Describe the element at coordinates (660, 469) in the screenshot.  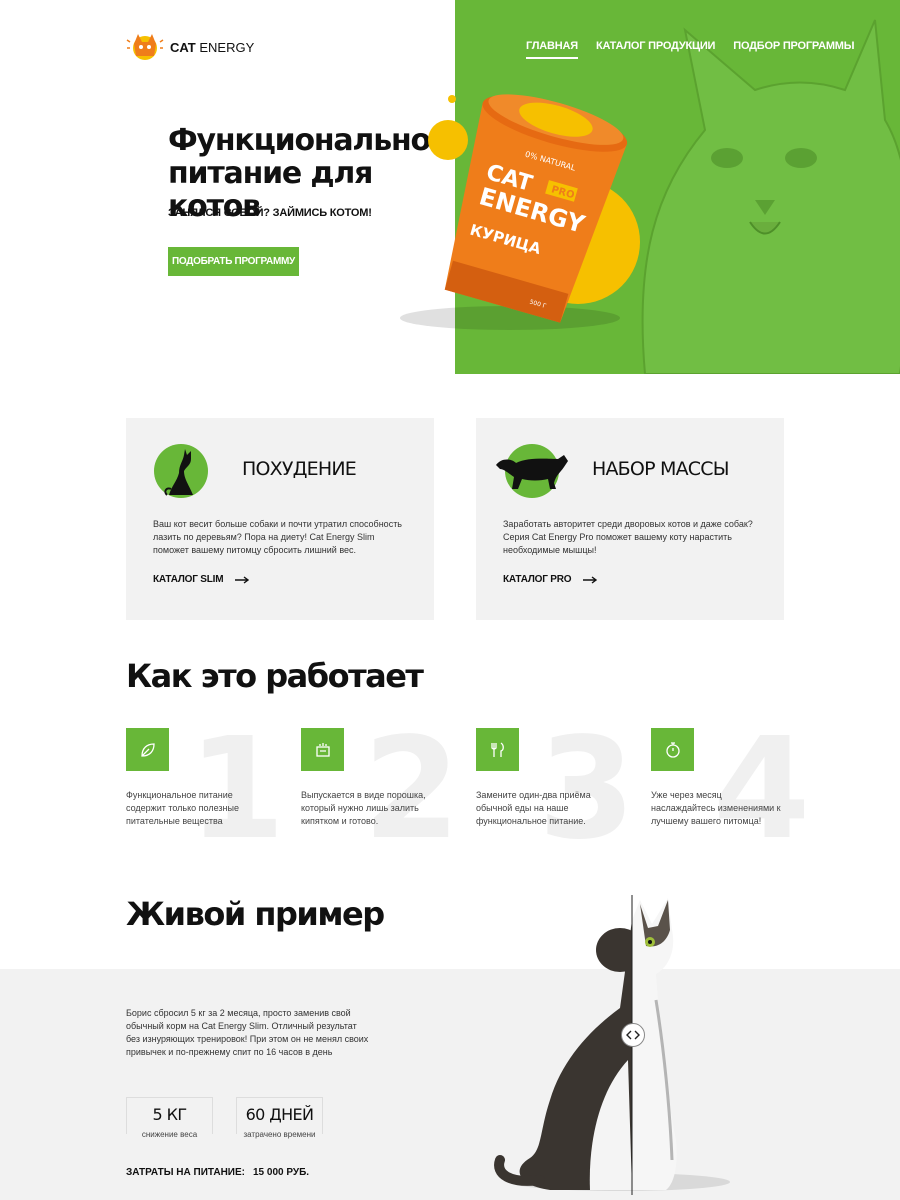
I see `card-pro-title: НАБОР МАССЫ` at that location.